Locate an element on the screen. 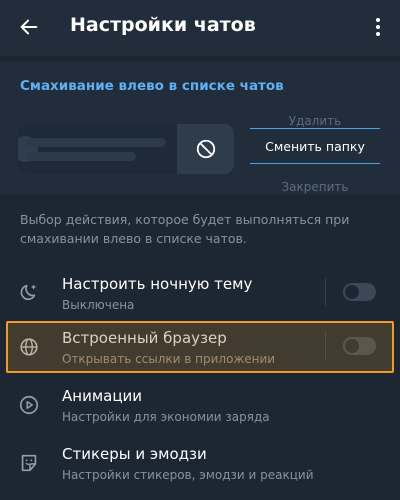  setting-subtitle: Настройки для экономии заряда is located at coordinates (166, 417).